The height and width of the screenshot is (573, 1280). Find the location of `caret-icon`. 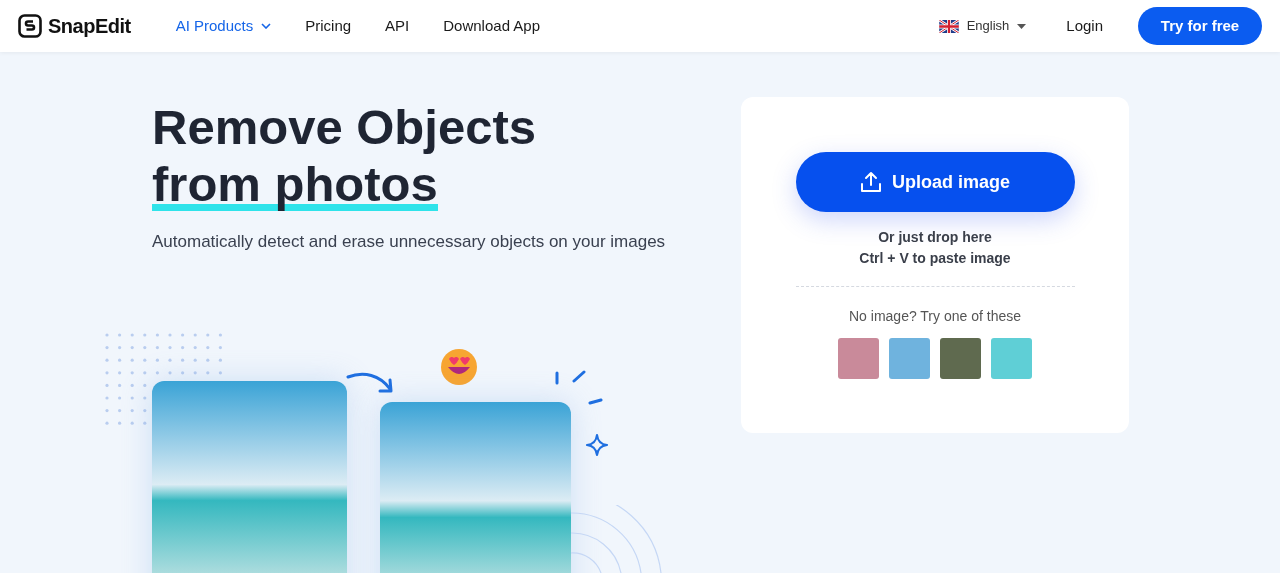

caret-icon is located at coordinates (1022, 26).